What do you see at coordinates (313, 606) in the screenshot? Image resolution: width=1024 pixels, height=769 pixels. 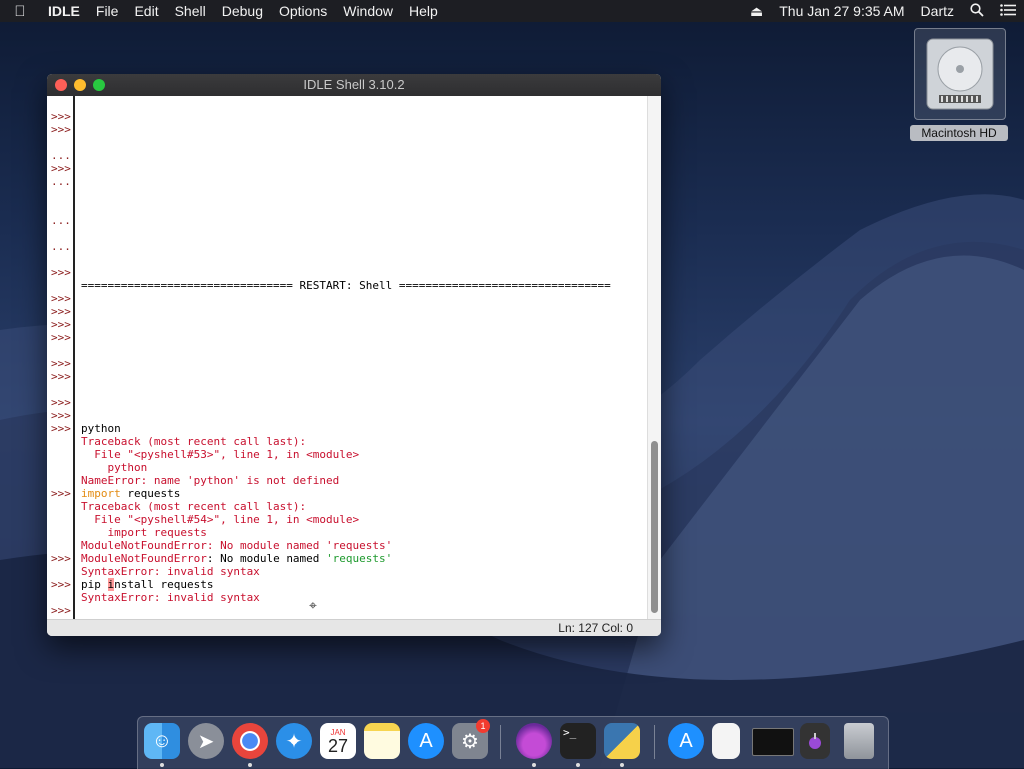 I see `ibeam-cursor-icon: ⌖` at bounding box center [313, 606].